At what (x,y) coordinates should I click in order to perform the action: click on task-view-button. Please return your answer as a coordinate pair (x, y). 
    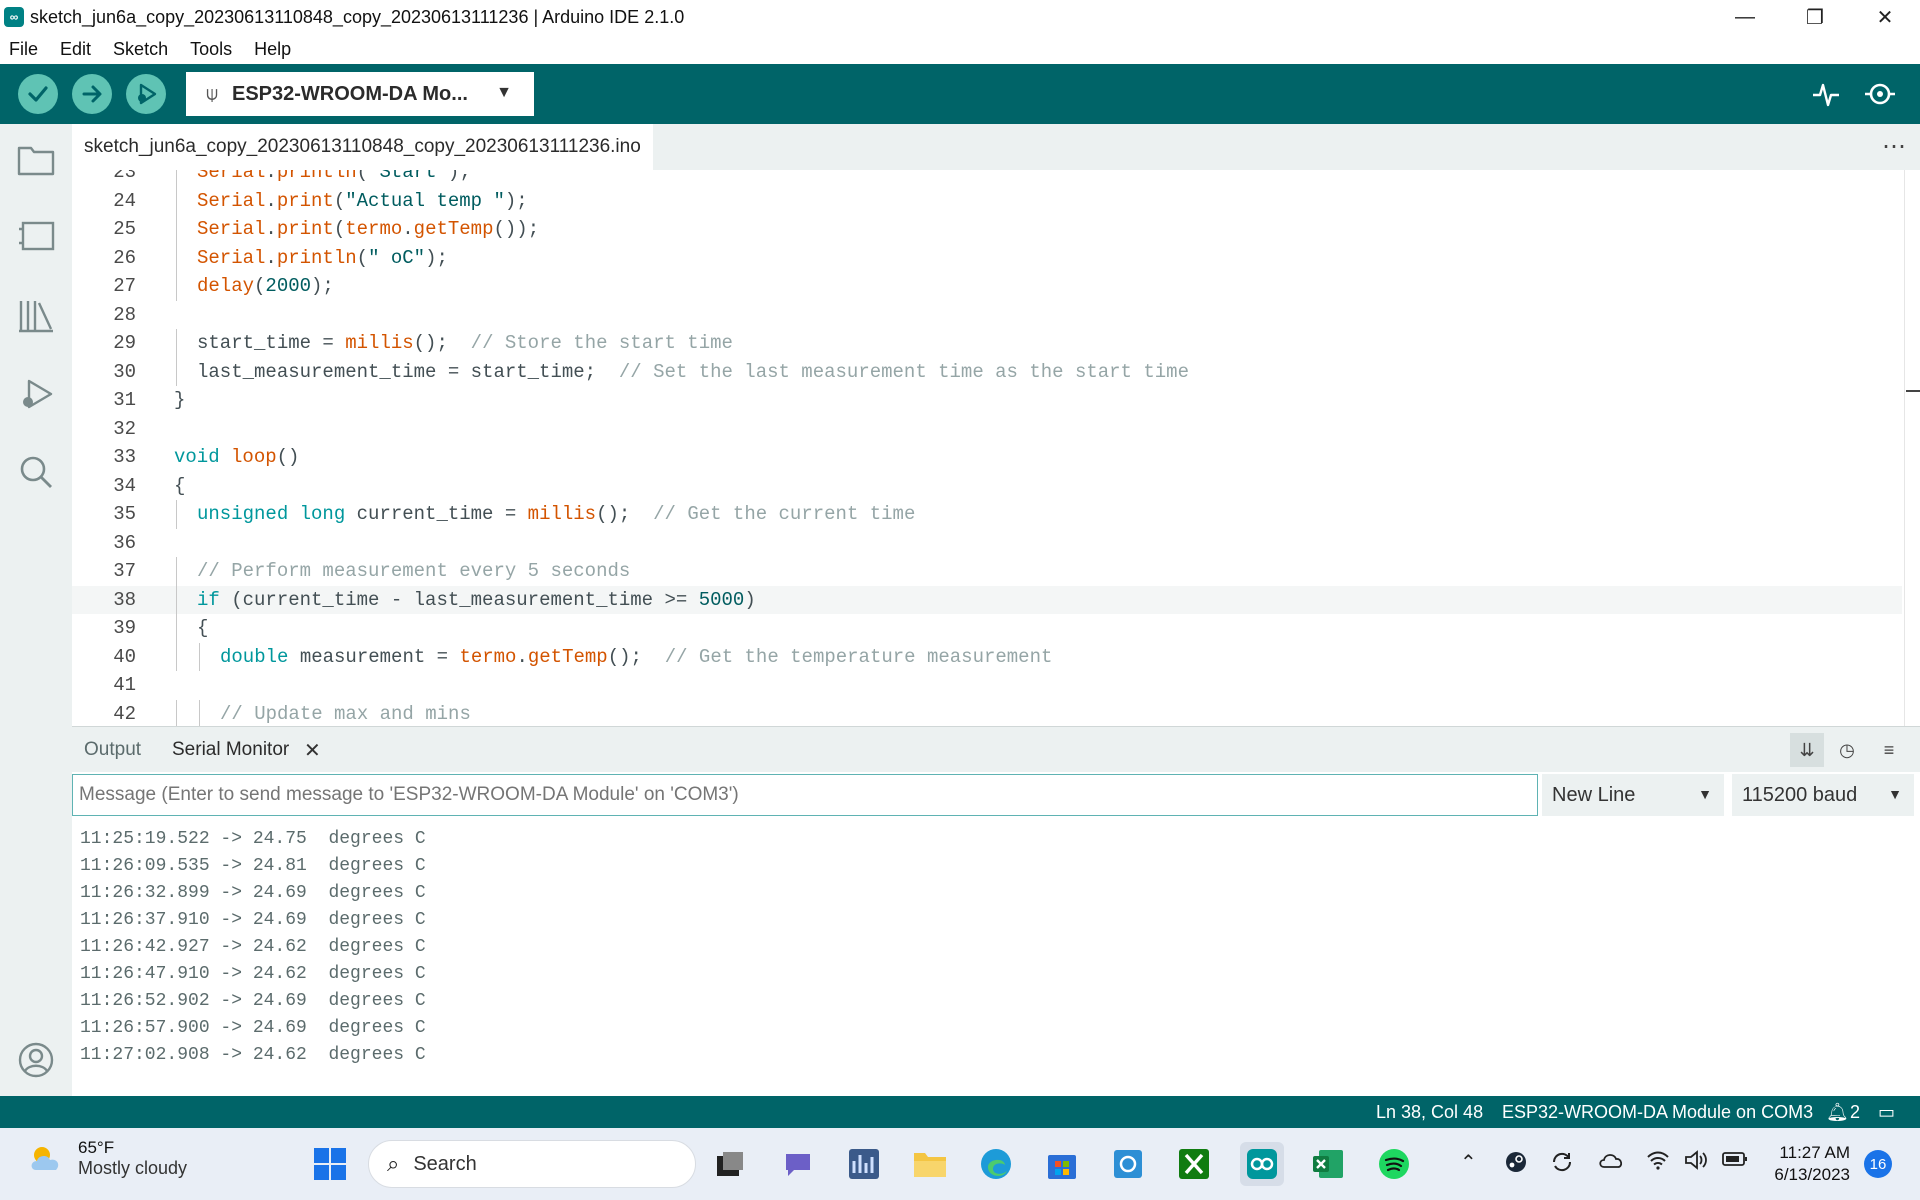
    Looking at the image, I should click on (730, 1164).